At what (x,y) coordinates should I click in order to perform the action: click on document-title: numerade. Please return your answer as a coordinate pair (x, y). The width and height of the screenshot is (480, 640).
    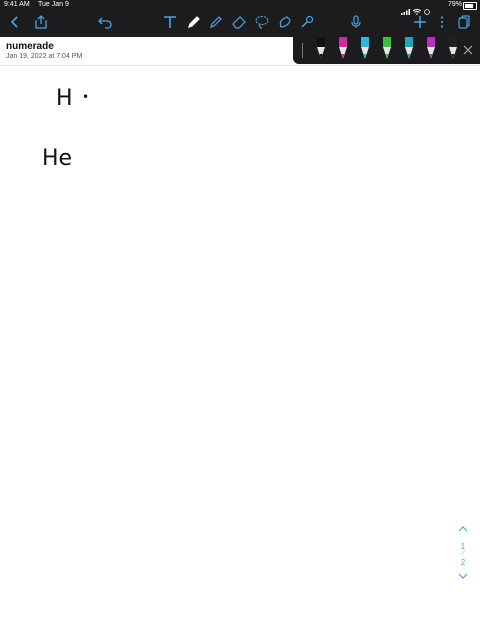
    Looking at the image, I should click on (30, 46).